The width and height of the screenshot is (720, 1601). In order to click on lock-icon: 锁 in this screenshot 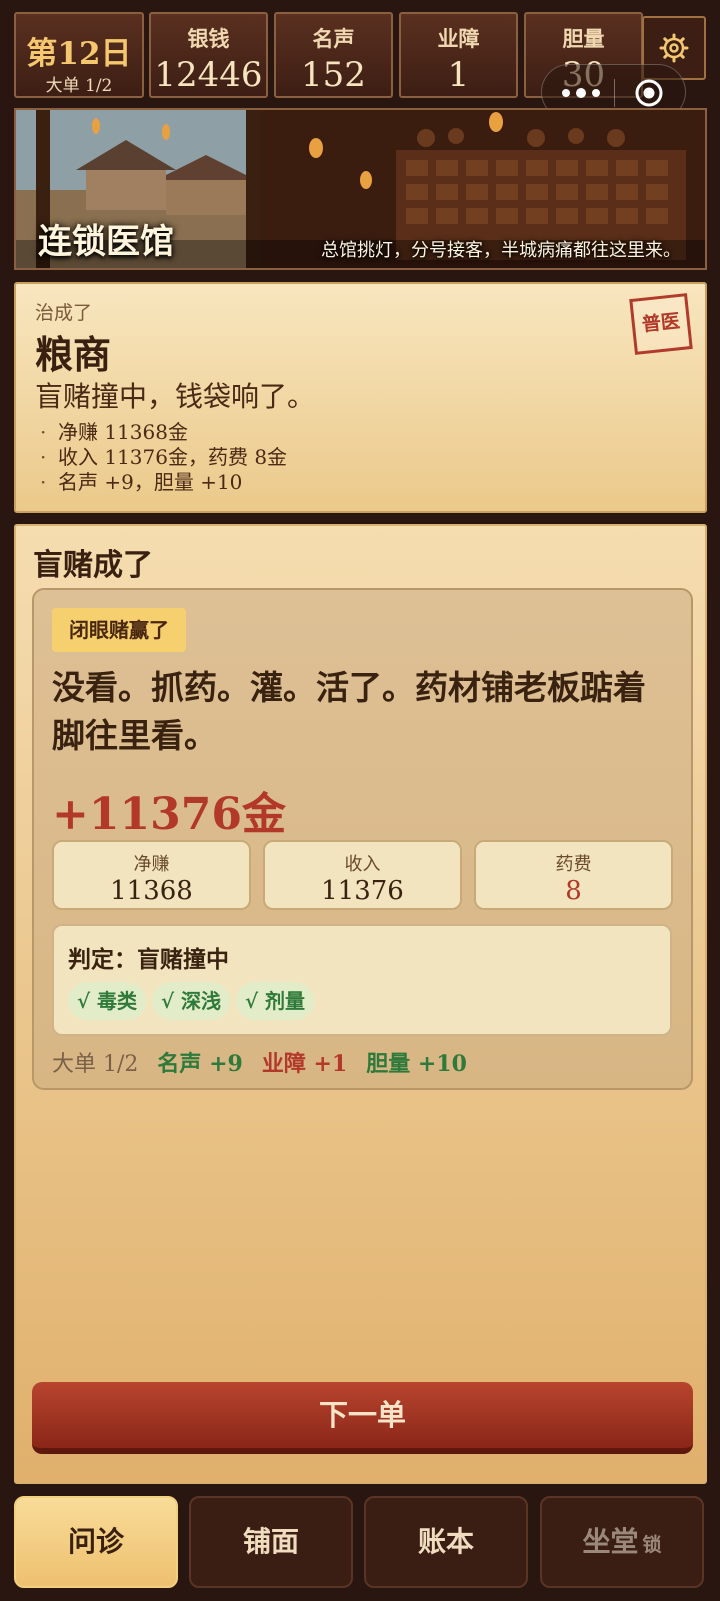, I will do `click(652, 1545)`.